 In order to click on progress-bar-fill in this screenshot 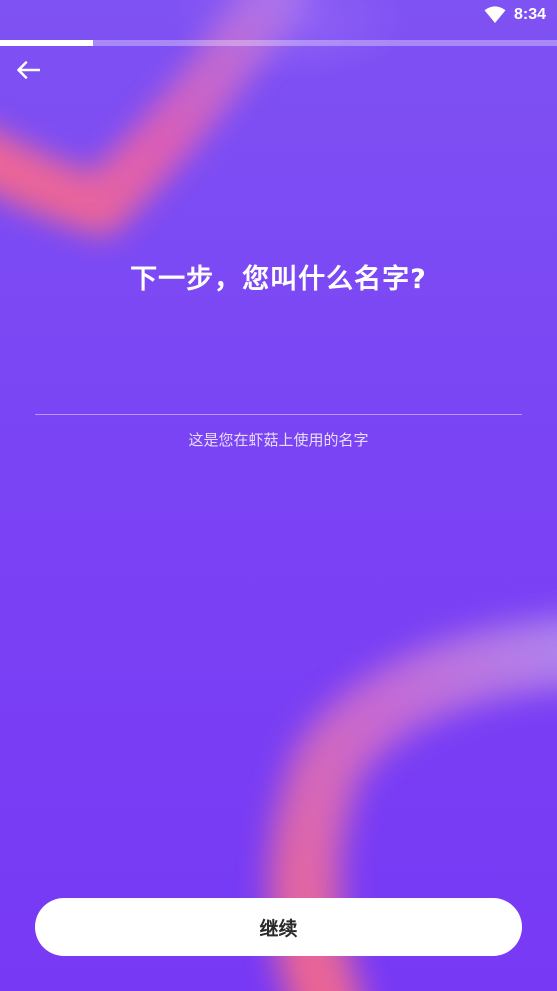, I will do `click(47, 43)`.